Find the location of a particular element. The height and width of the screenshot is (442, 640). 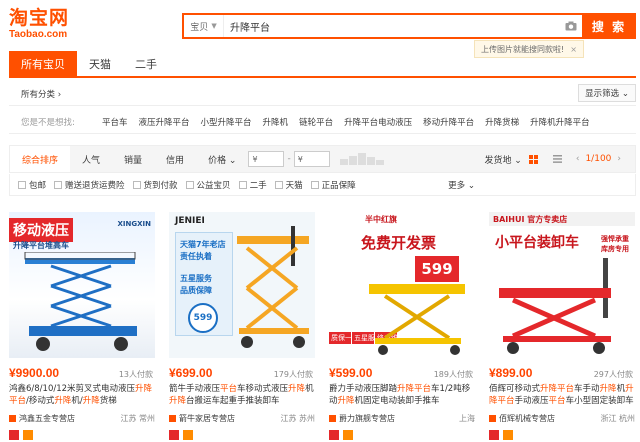

suggestion-link: 升降货梯 is located at coordinates (502, 122).